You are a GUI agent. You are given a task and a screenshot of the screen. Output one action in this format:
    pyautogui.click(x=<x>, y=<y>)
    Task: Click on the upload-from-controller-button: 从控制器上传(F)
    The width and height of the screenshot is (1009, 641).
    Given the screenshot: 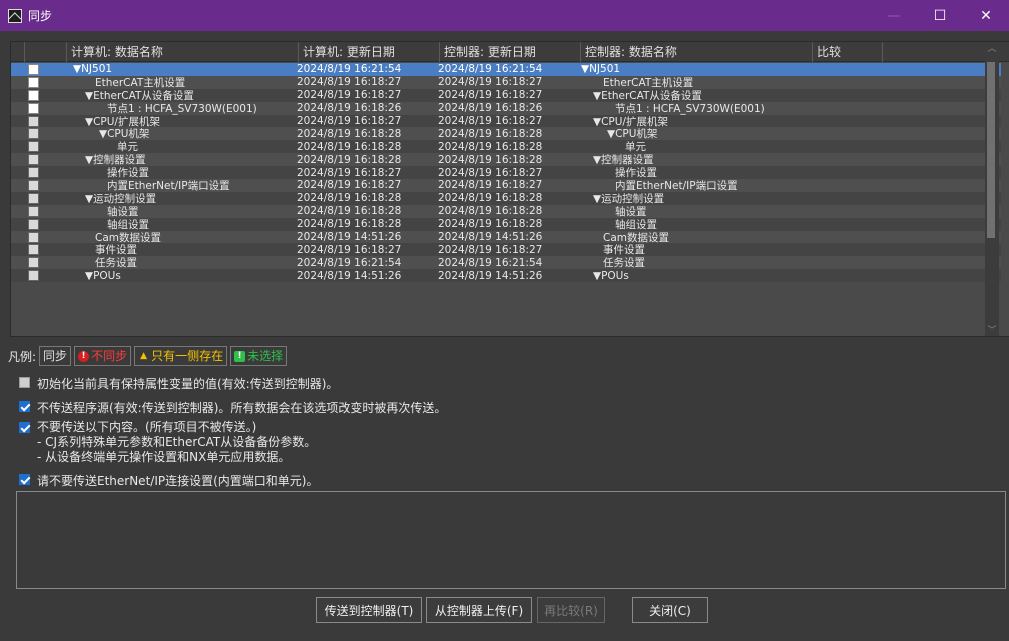 What is the action you would take?
    pyautogui.click(x=479, y=610)
    